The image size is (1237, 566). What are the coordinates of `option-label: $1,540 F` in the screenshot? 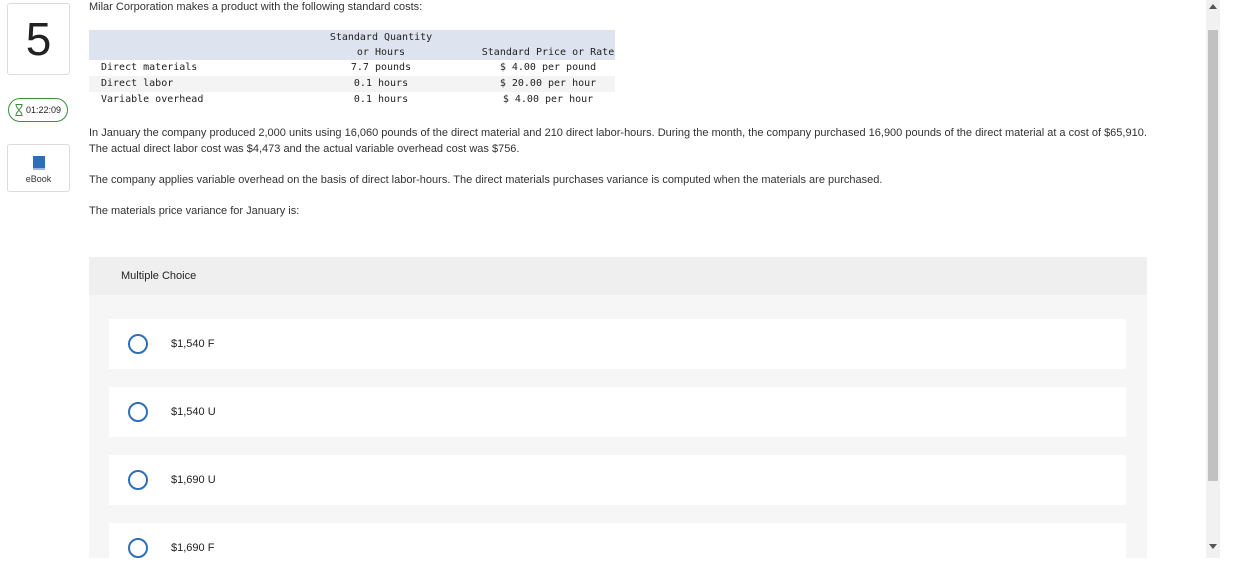 It's located at (193, 344).